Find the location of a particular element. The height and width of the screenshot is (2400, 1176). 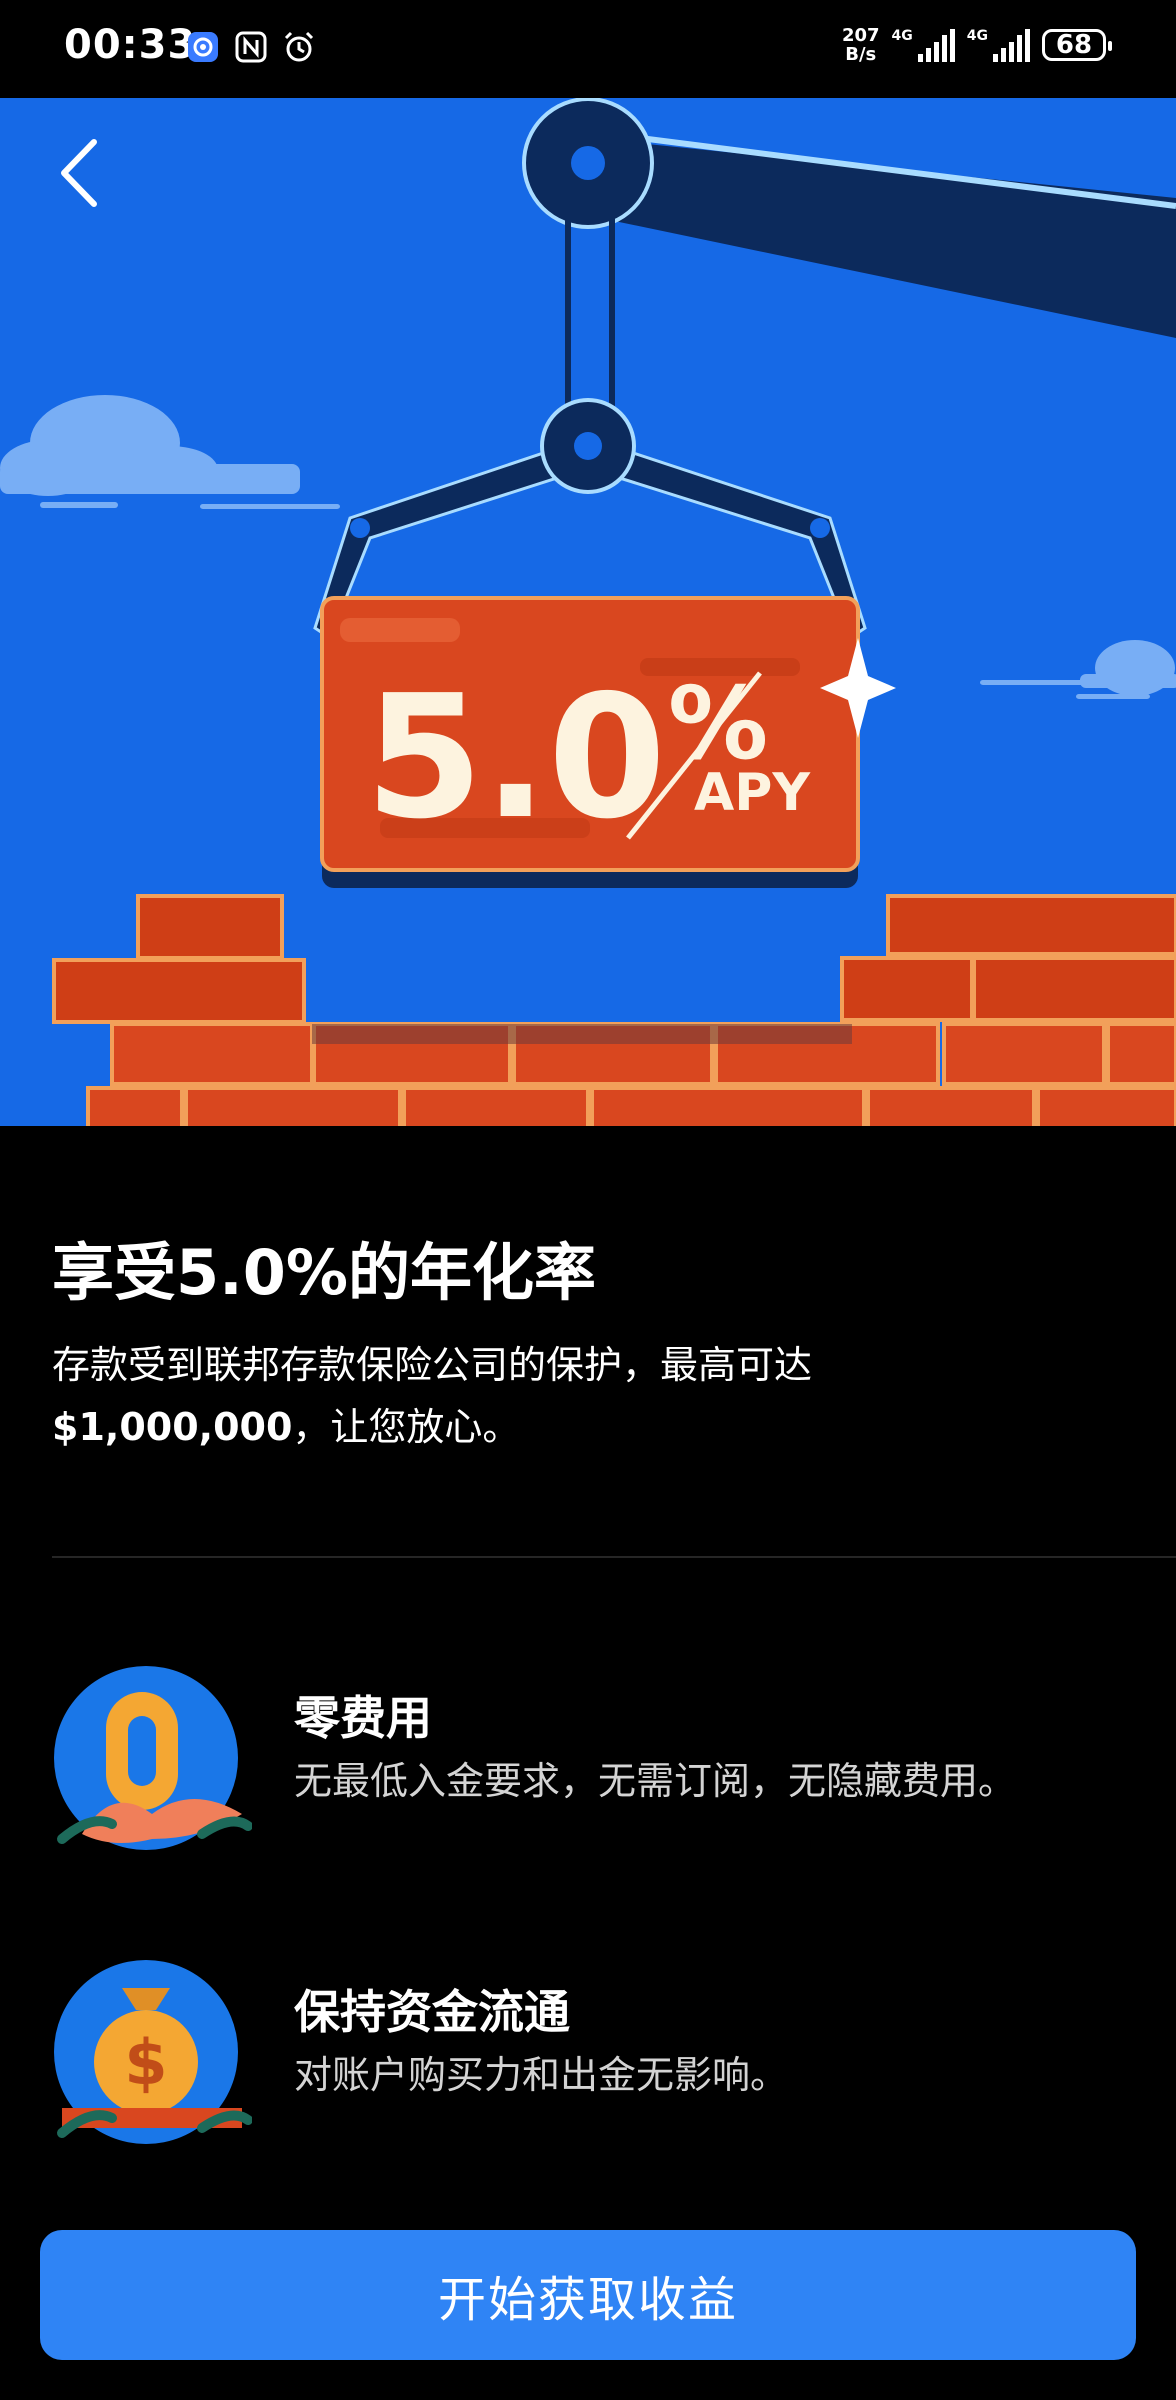

status-bar: 00:33 207 B/s 4G 4G 68 is located at coordinates (588, 49).